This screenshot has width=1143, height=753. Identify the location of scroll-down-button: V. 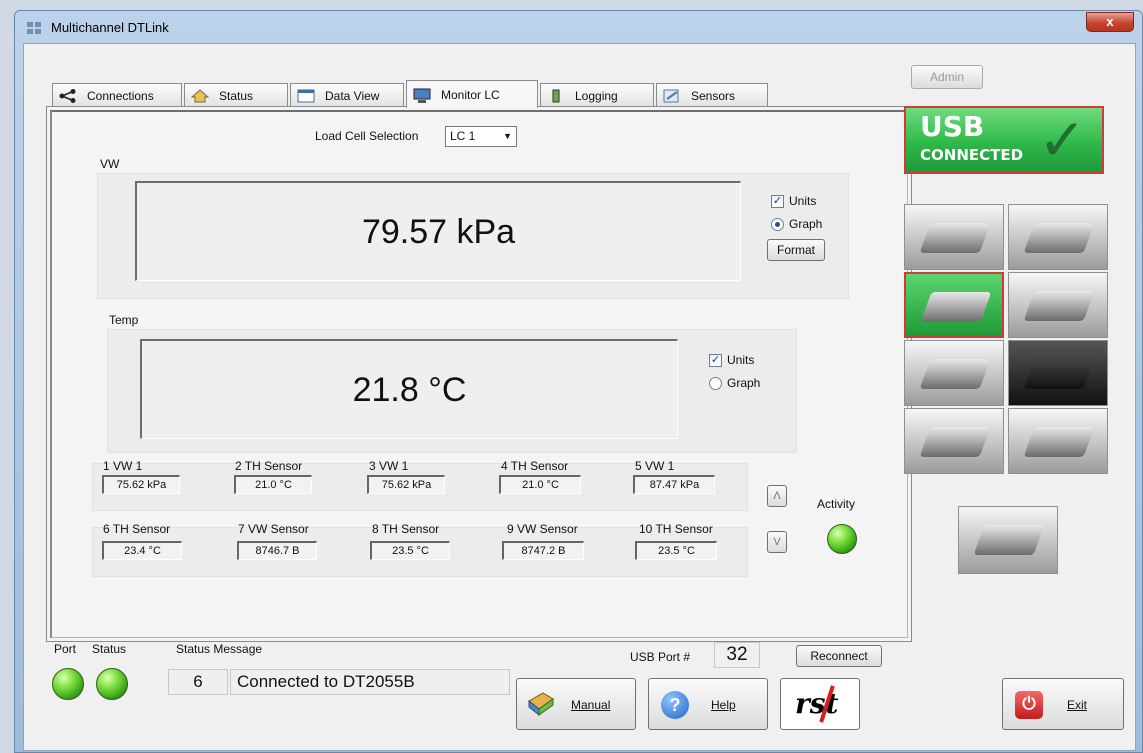
(777, 542).